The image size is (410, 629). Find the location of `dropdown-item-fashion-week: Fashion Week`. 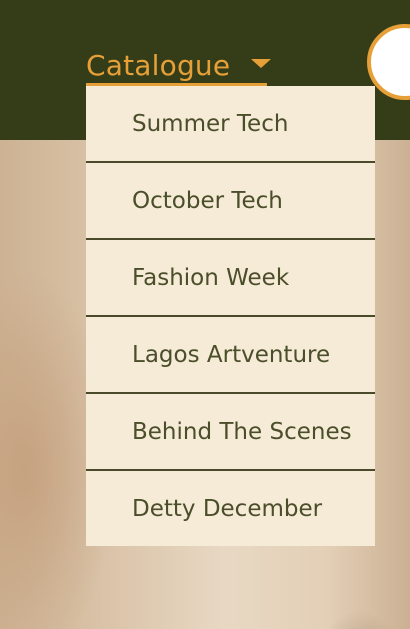

dropdown-item-fashion-week: Fashion Week is located at coordinates (230, 278).